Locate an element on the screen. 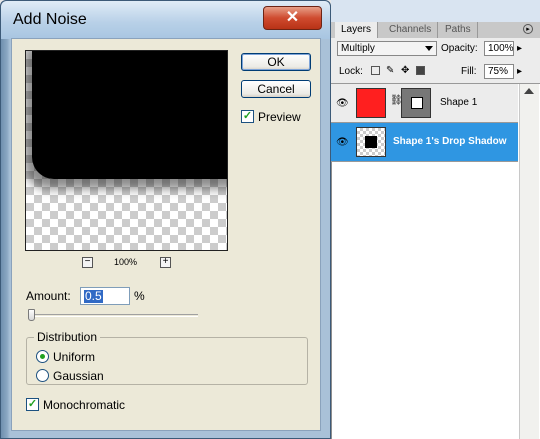 The image size is (540, 439). layer-shadow-thumbnail is located at coordinates (371, 142).